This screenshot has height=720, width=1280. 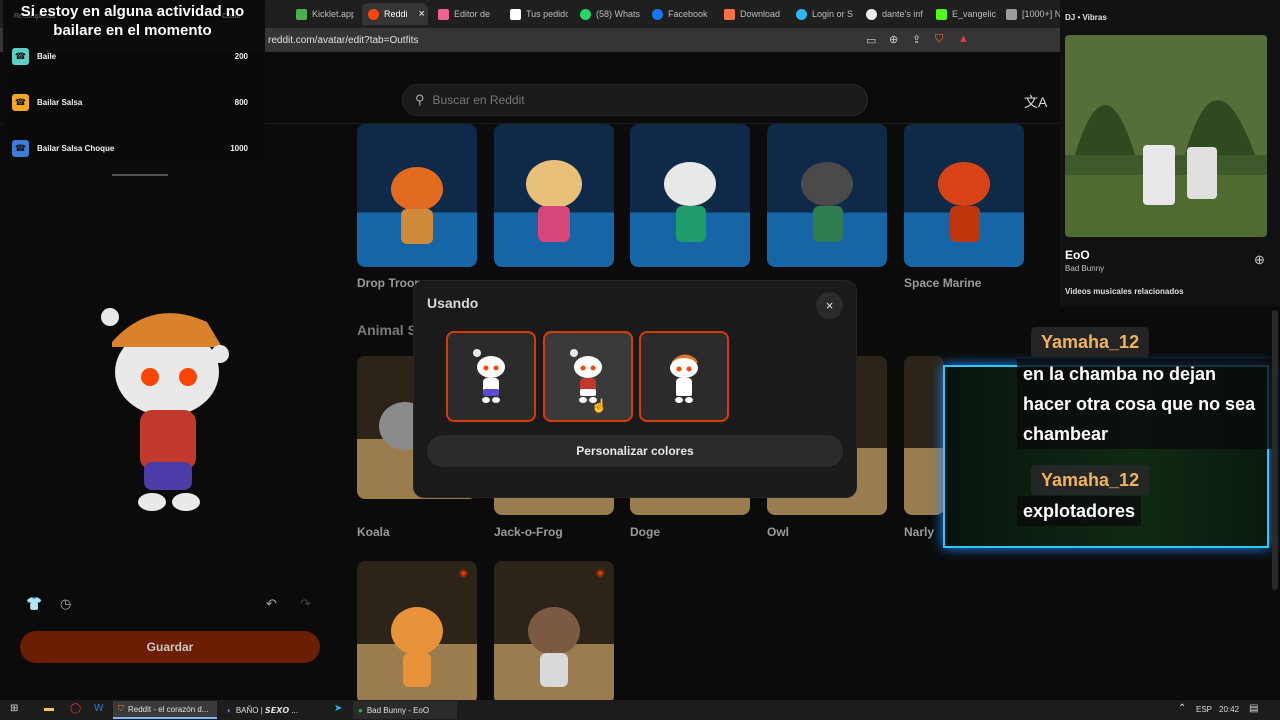 What do you see at coordinates (1086, 17) in the screenshot?
I see `music-header: DJ • Vibras` at bounding box center [1086, 17].